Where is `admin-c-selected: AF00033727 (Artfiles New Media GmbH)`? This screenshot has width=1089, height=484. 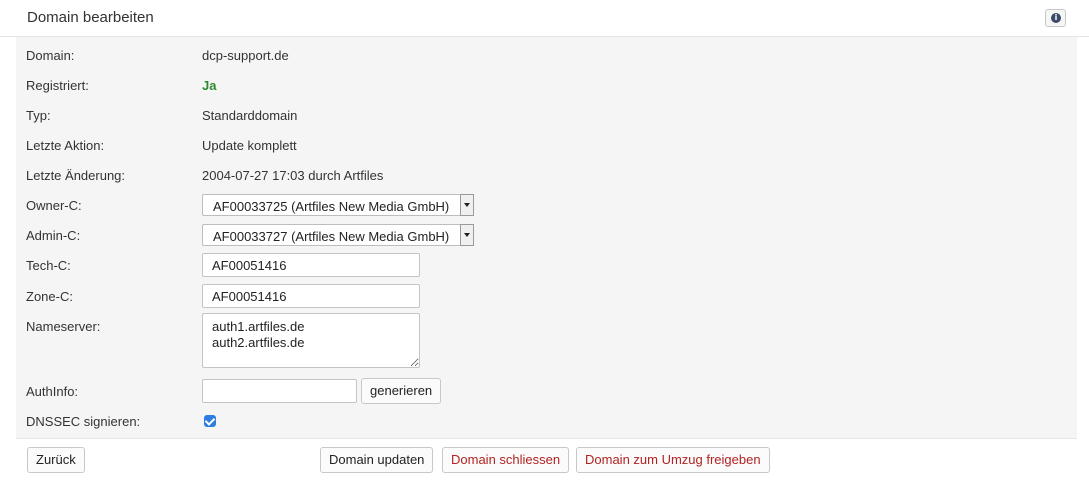
admin-c-selected: AF00033727 (Artfiles New Media GmbH) is located at coordinates (331, 236).